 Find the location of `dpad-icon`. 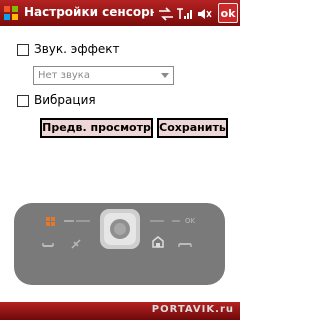

dpad-icon is located at coordinates (120, 229).